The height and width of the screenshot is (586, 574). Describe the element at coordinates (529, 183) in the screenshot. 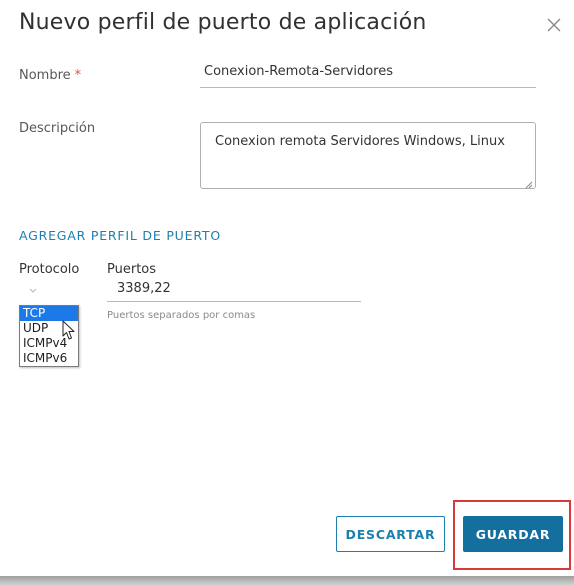

I see `resize-handle-icon` at that location.